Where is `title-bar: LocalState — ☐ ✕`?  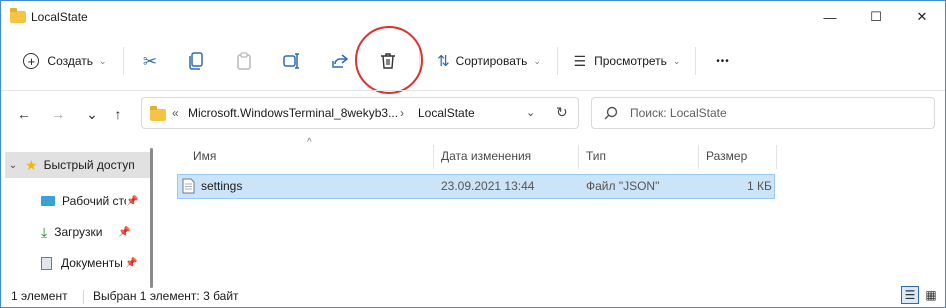
title-bar: LocalState — ☐ ✕ is located at coordinates (473, 17).